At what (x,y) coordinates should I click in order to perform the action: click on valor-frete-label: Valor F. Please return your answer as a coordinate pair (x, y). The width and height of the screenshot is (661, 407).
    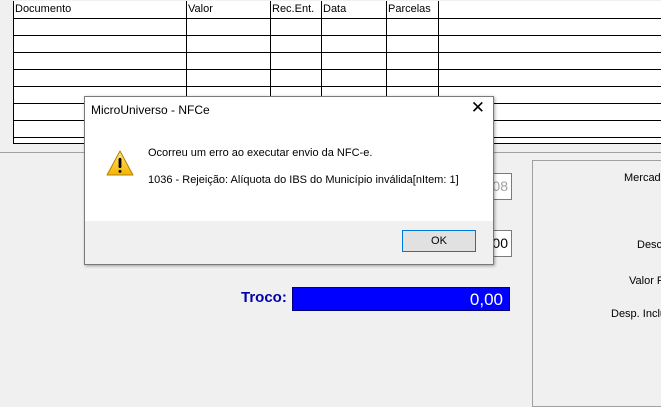
    Looking at the image, I should click on (645, 281).